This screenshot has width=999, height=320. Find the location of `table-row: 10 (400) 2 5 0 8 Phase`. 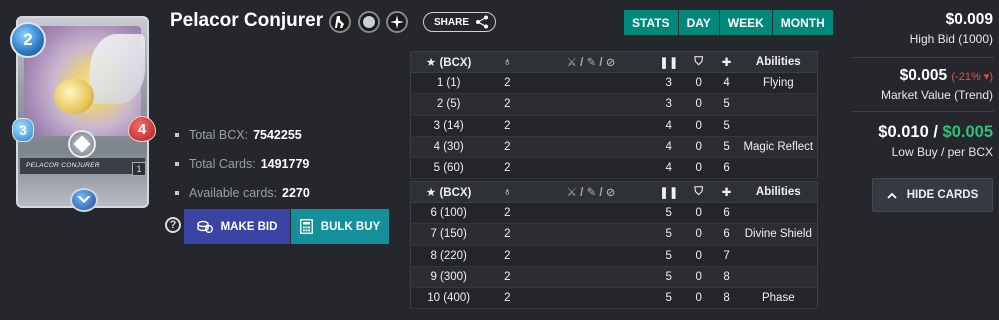

table-row: 10 (400) 2 5 0 8 Phase is located at coordinates (614, 298).